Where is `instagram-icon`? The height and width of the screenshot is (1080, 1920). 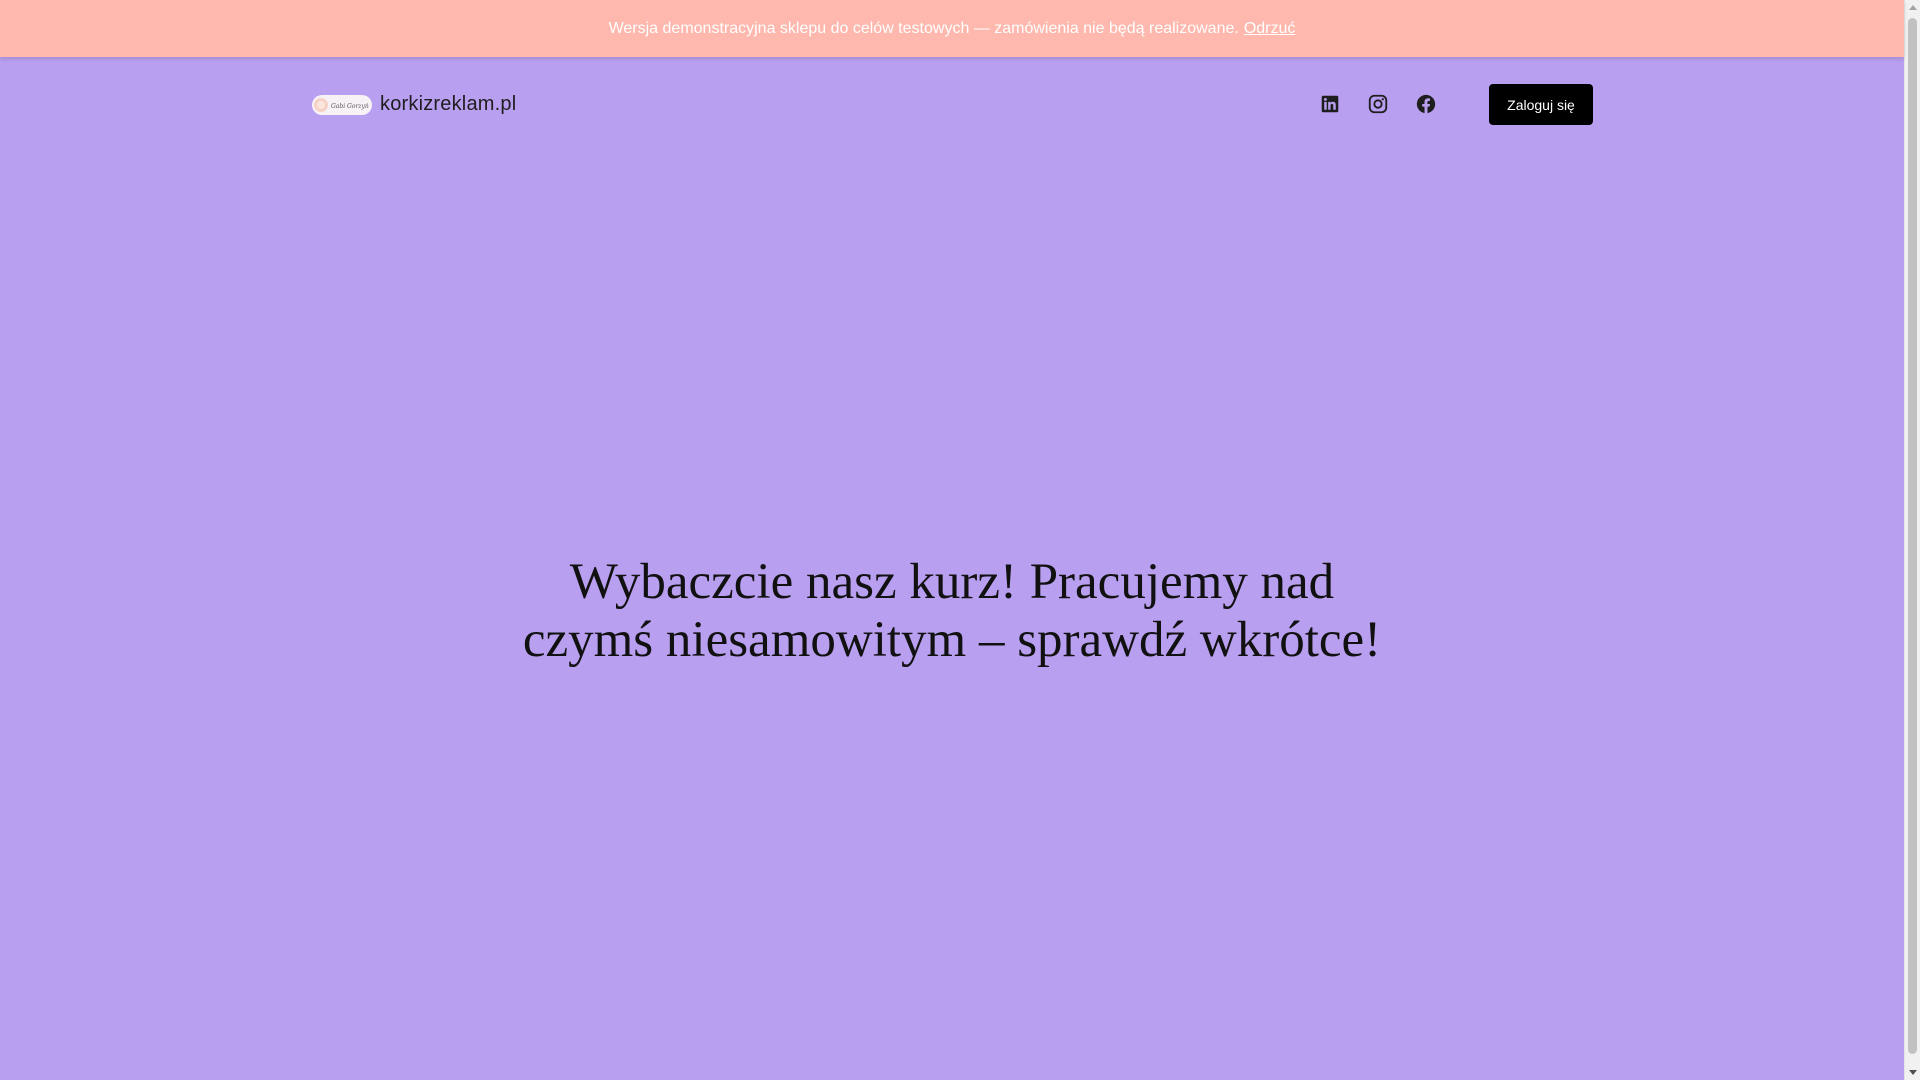 instagram-icon is located at coordinates (1378, 104).